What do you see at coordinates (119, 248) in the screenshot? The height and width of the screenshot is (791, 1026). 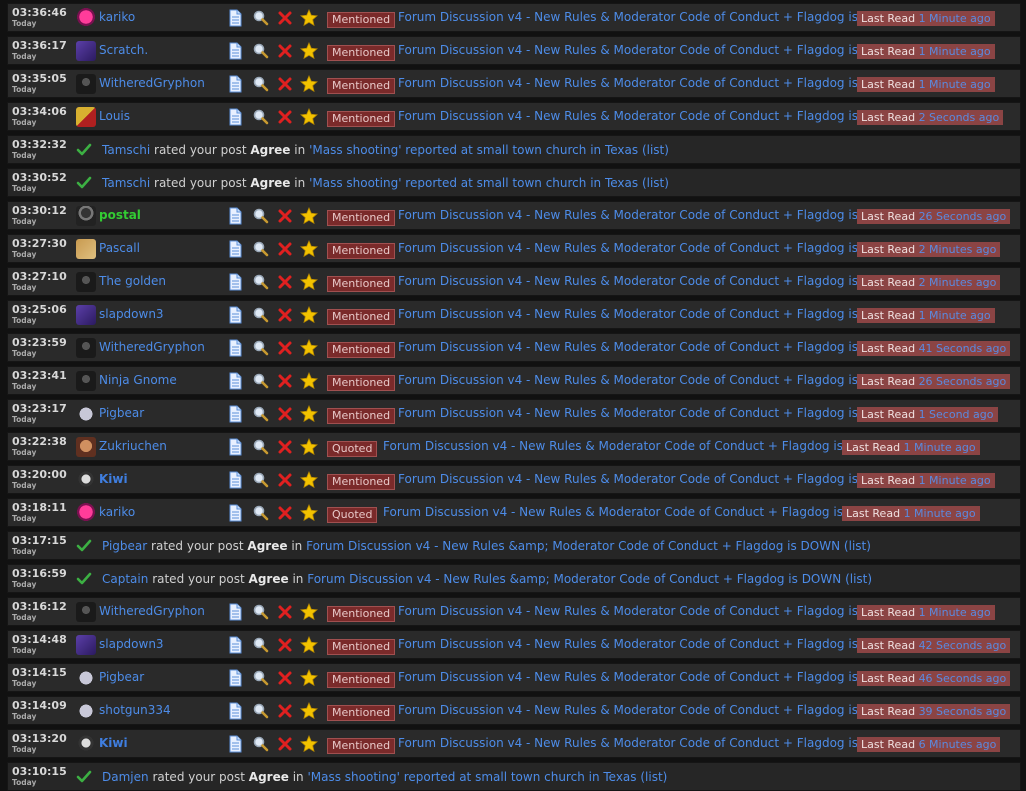 I see `username-link: Pascall` at bounding box center [119, 248].